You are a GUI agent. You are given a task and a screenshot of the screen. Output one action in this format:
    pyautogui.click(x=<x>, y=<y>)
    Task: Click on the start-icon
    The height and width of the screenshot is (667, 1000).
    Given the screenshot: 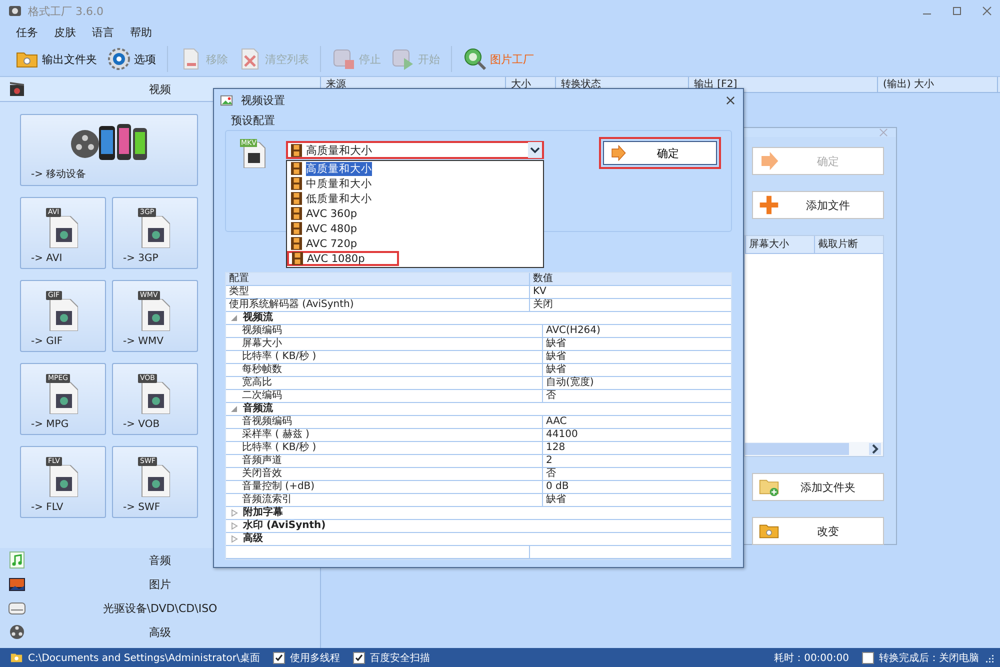 What is the action you would take?
    pyautogui.click(x=403, y=59)
    